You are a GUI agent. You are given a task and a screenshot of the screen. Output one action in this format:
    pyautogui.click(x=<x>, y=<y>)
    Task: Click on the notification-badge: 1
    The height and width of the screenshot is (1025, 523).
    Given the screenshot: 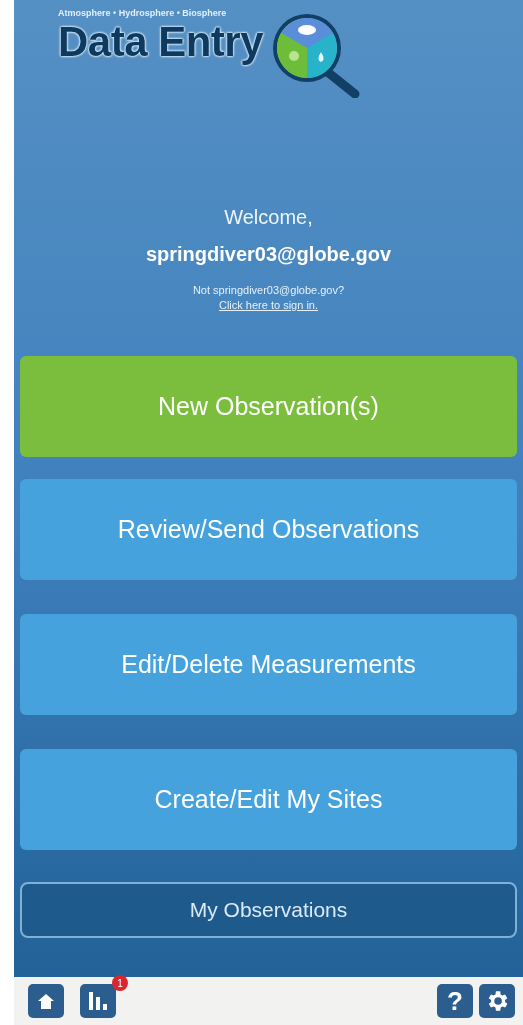 What is the action you would take?
    pyautogui.click(x=120, y=983)
    